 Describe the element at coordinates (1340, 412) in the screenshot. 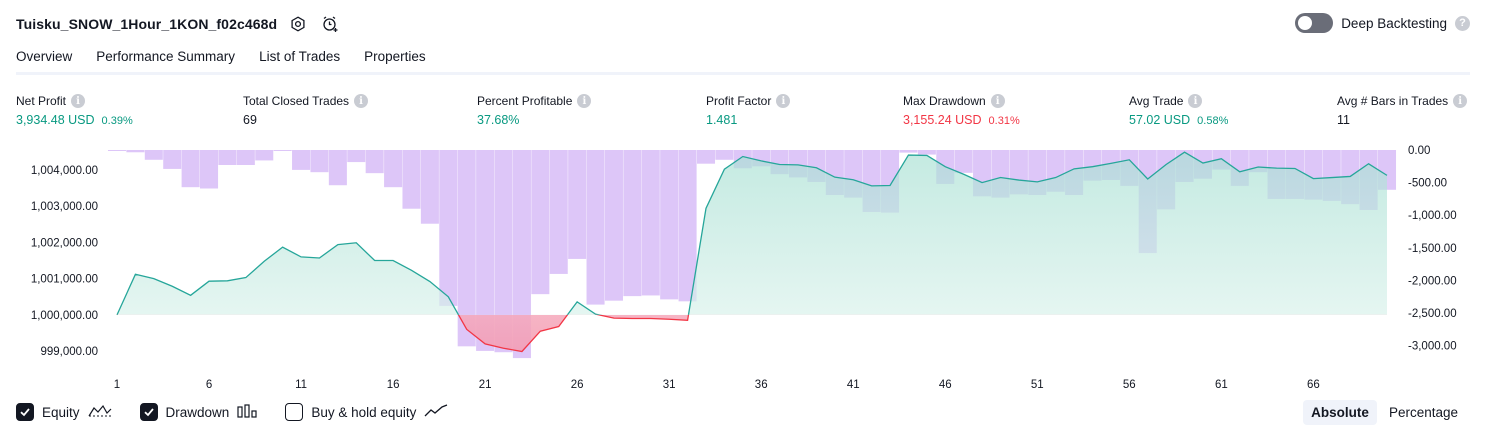

I see `mode-absolute-button: Absolute` at that location.